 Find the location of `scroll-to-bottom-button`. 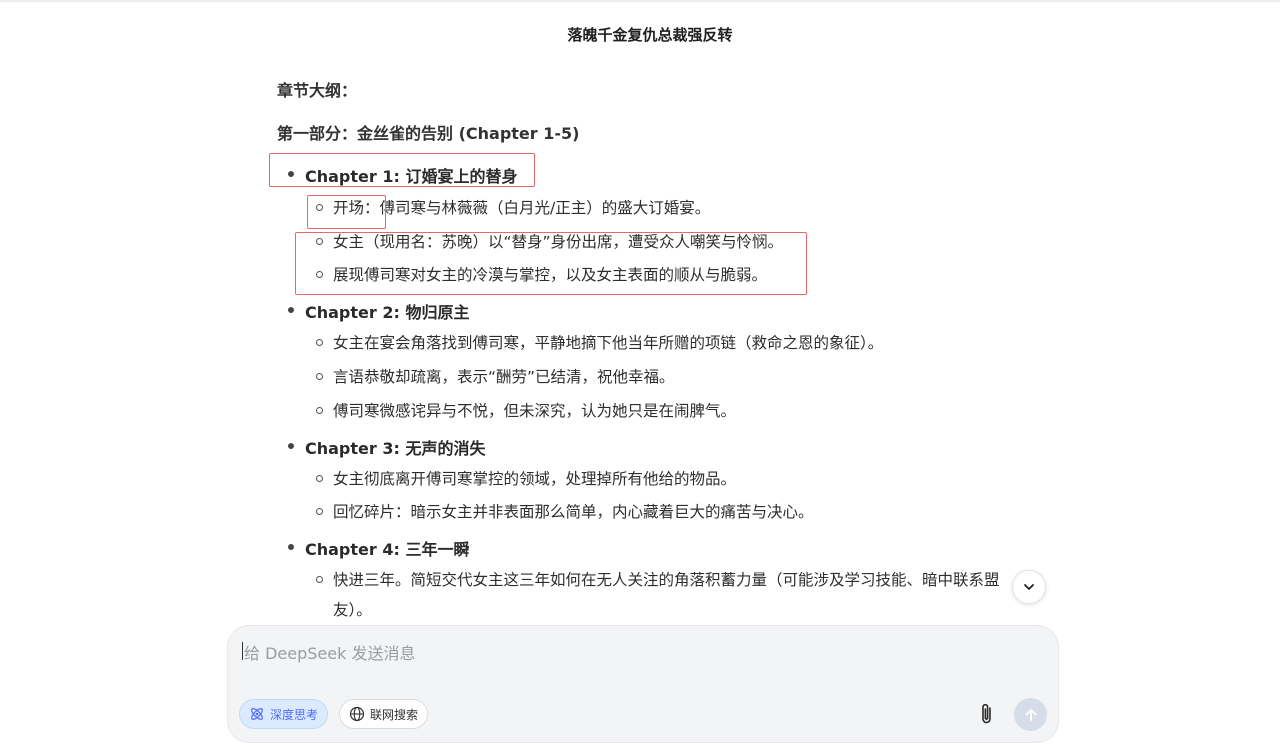

scroll-to-bottom-button is located at coordinates (1029, 587).